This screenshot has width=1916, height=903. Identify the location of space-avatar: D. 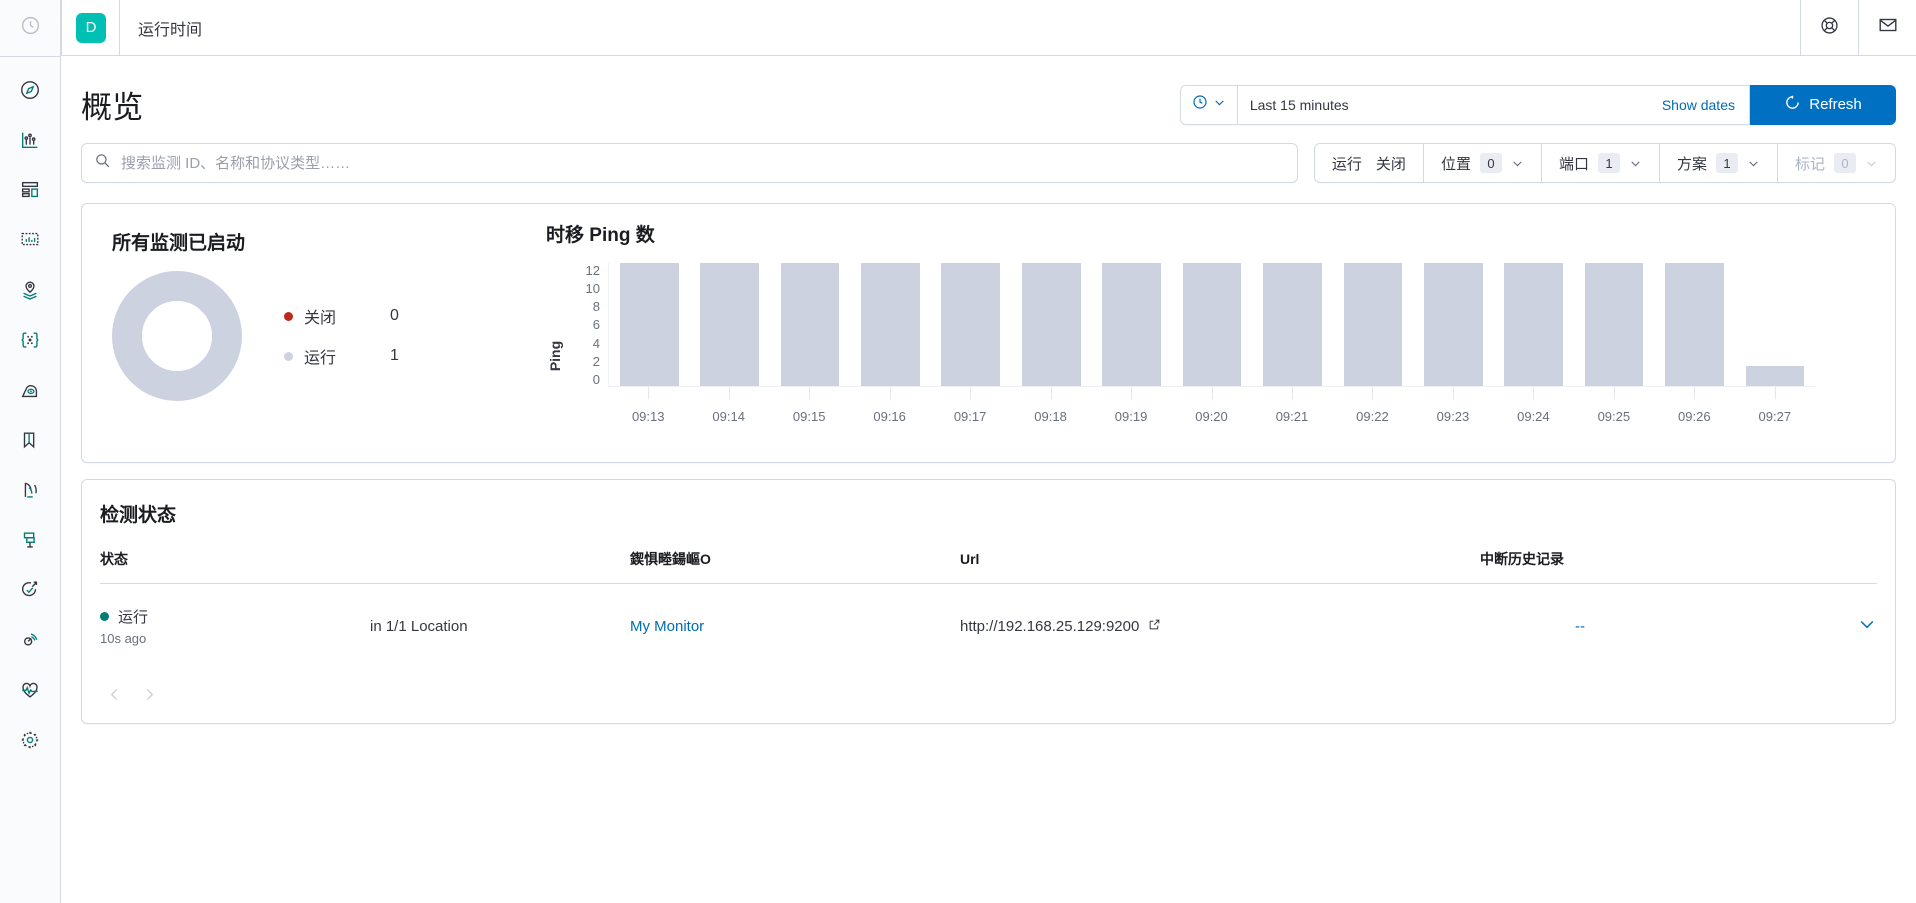
(91, 27).